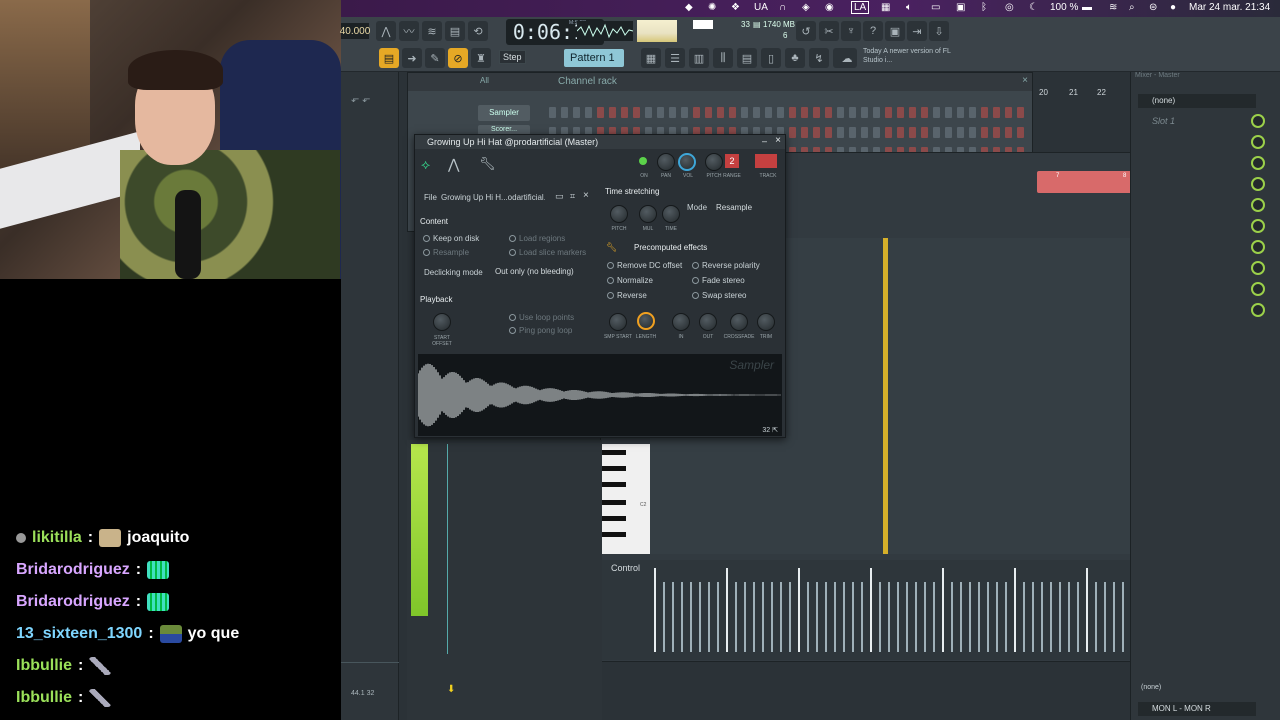 This screenshot has width=1280, height=720. Describe the element at coordinates (451, 238) in the screenshot. I see `keep-on-disk-option: Keep on disk` at that location.